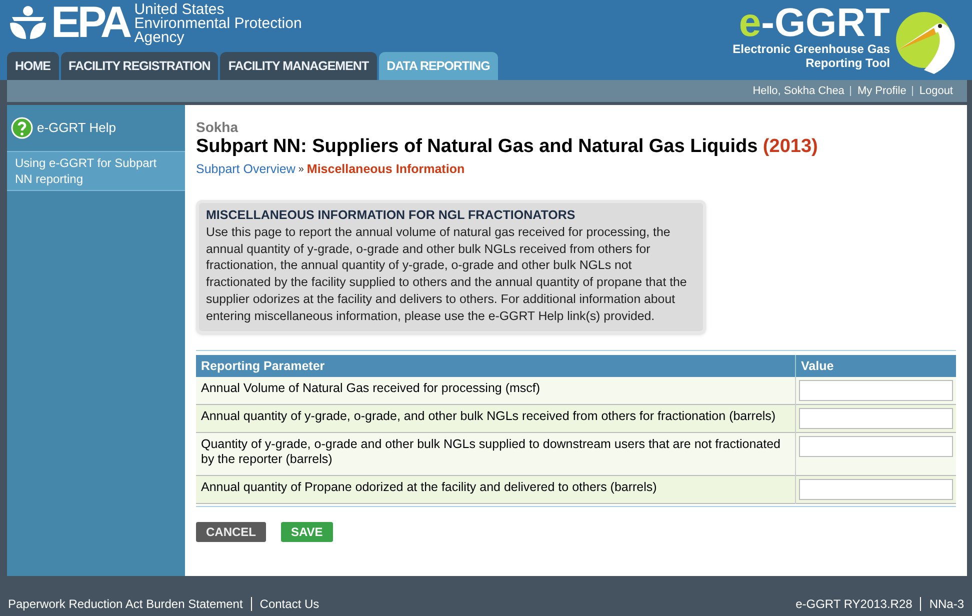  I want to click on nav-tab: FACILITY MANAGEMENT, so click(298, 66).